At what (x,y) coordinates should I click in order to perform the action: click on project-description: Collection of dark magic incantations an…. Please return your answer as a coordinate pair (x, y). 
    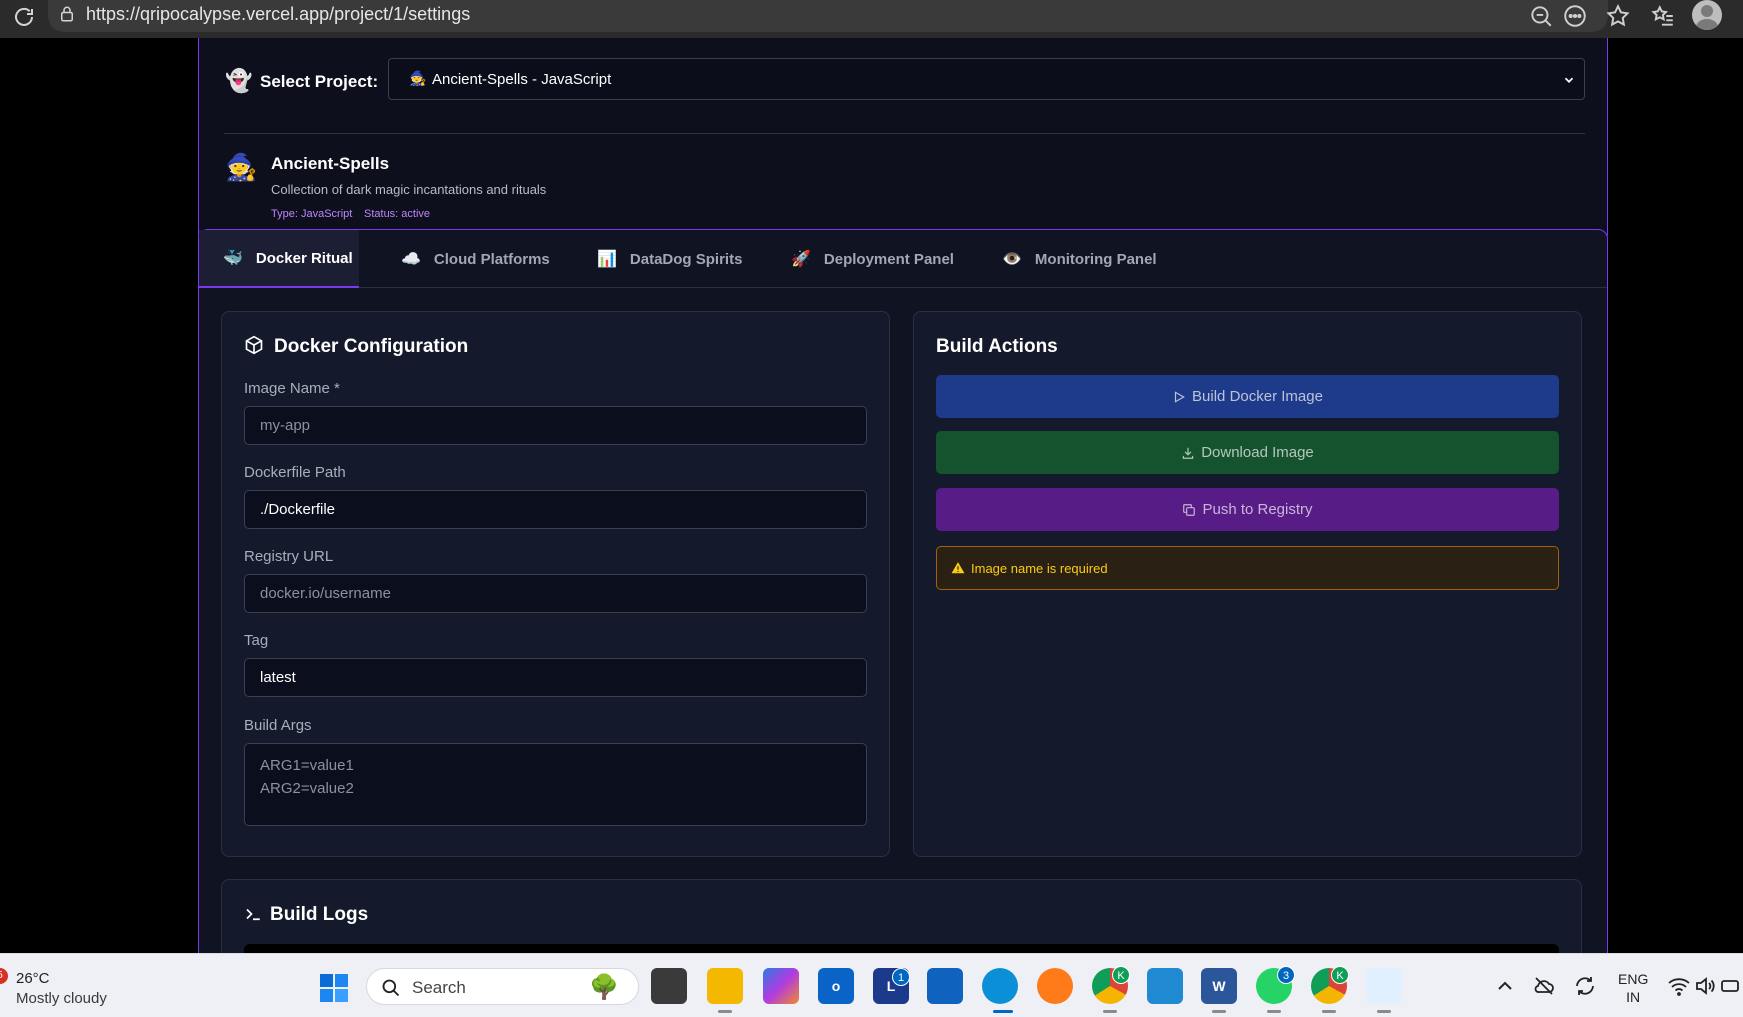
    Looking at the image, I should click on (409, 189).